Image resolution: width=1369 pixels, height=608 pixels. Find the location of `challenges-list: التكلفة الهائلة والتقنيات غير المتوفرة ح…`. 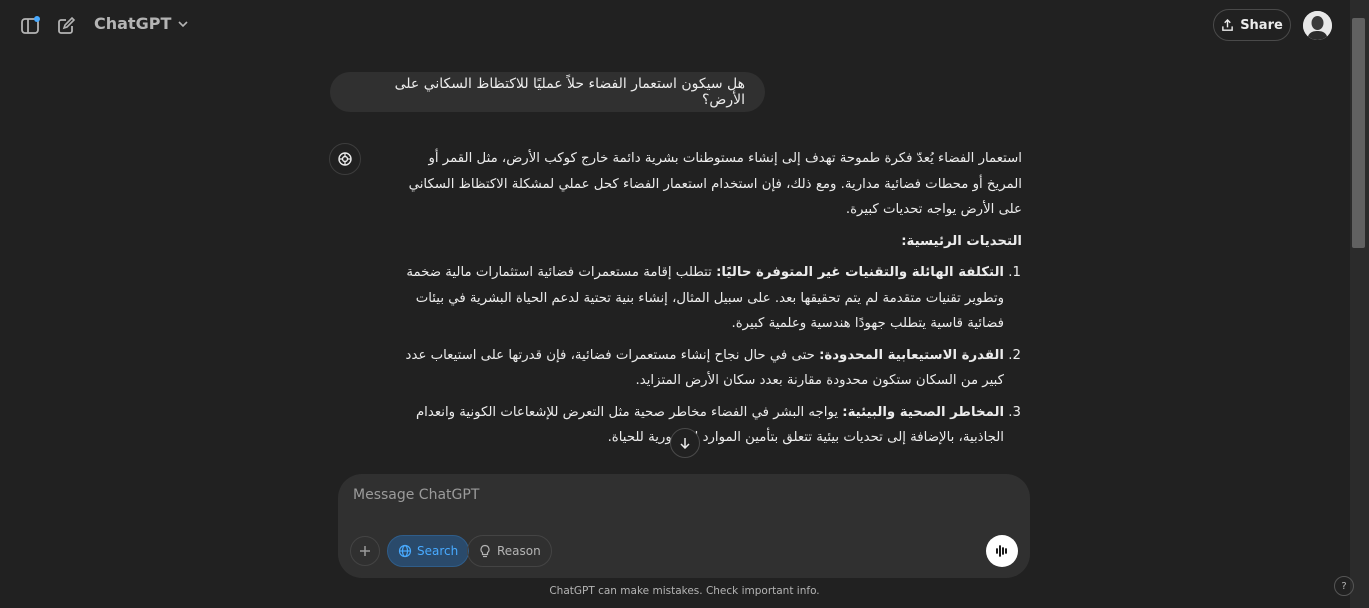

challenges-list: التكلفة الهائلة والتقنيات غير المتوفرة ح… is located at coordinates (709, 355).